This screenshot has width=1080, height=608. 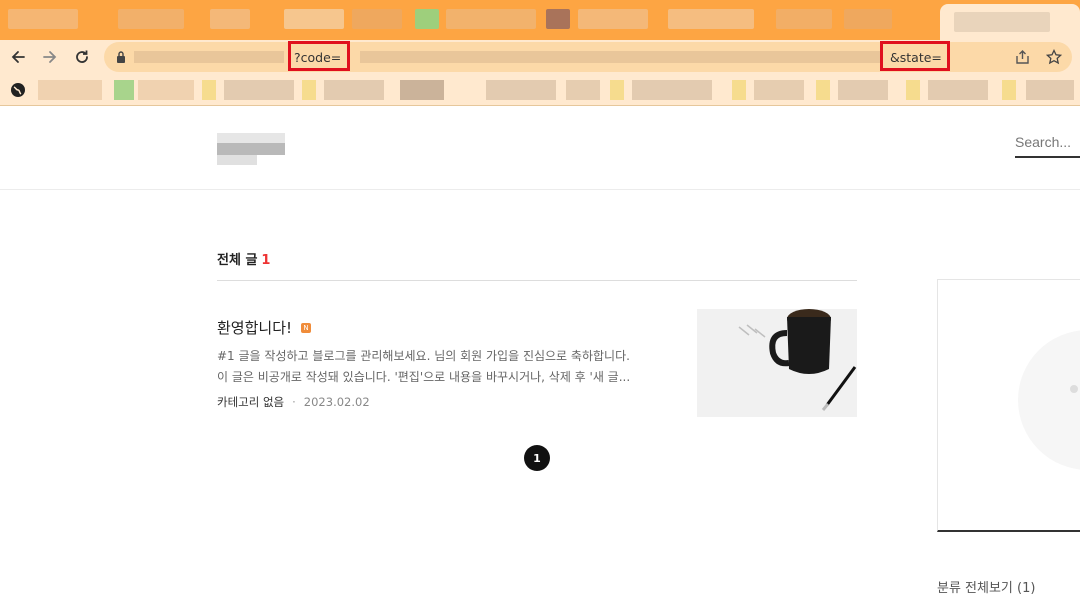 I want to click on code-param-highlight, so click(x=319, y=56).